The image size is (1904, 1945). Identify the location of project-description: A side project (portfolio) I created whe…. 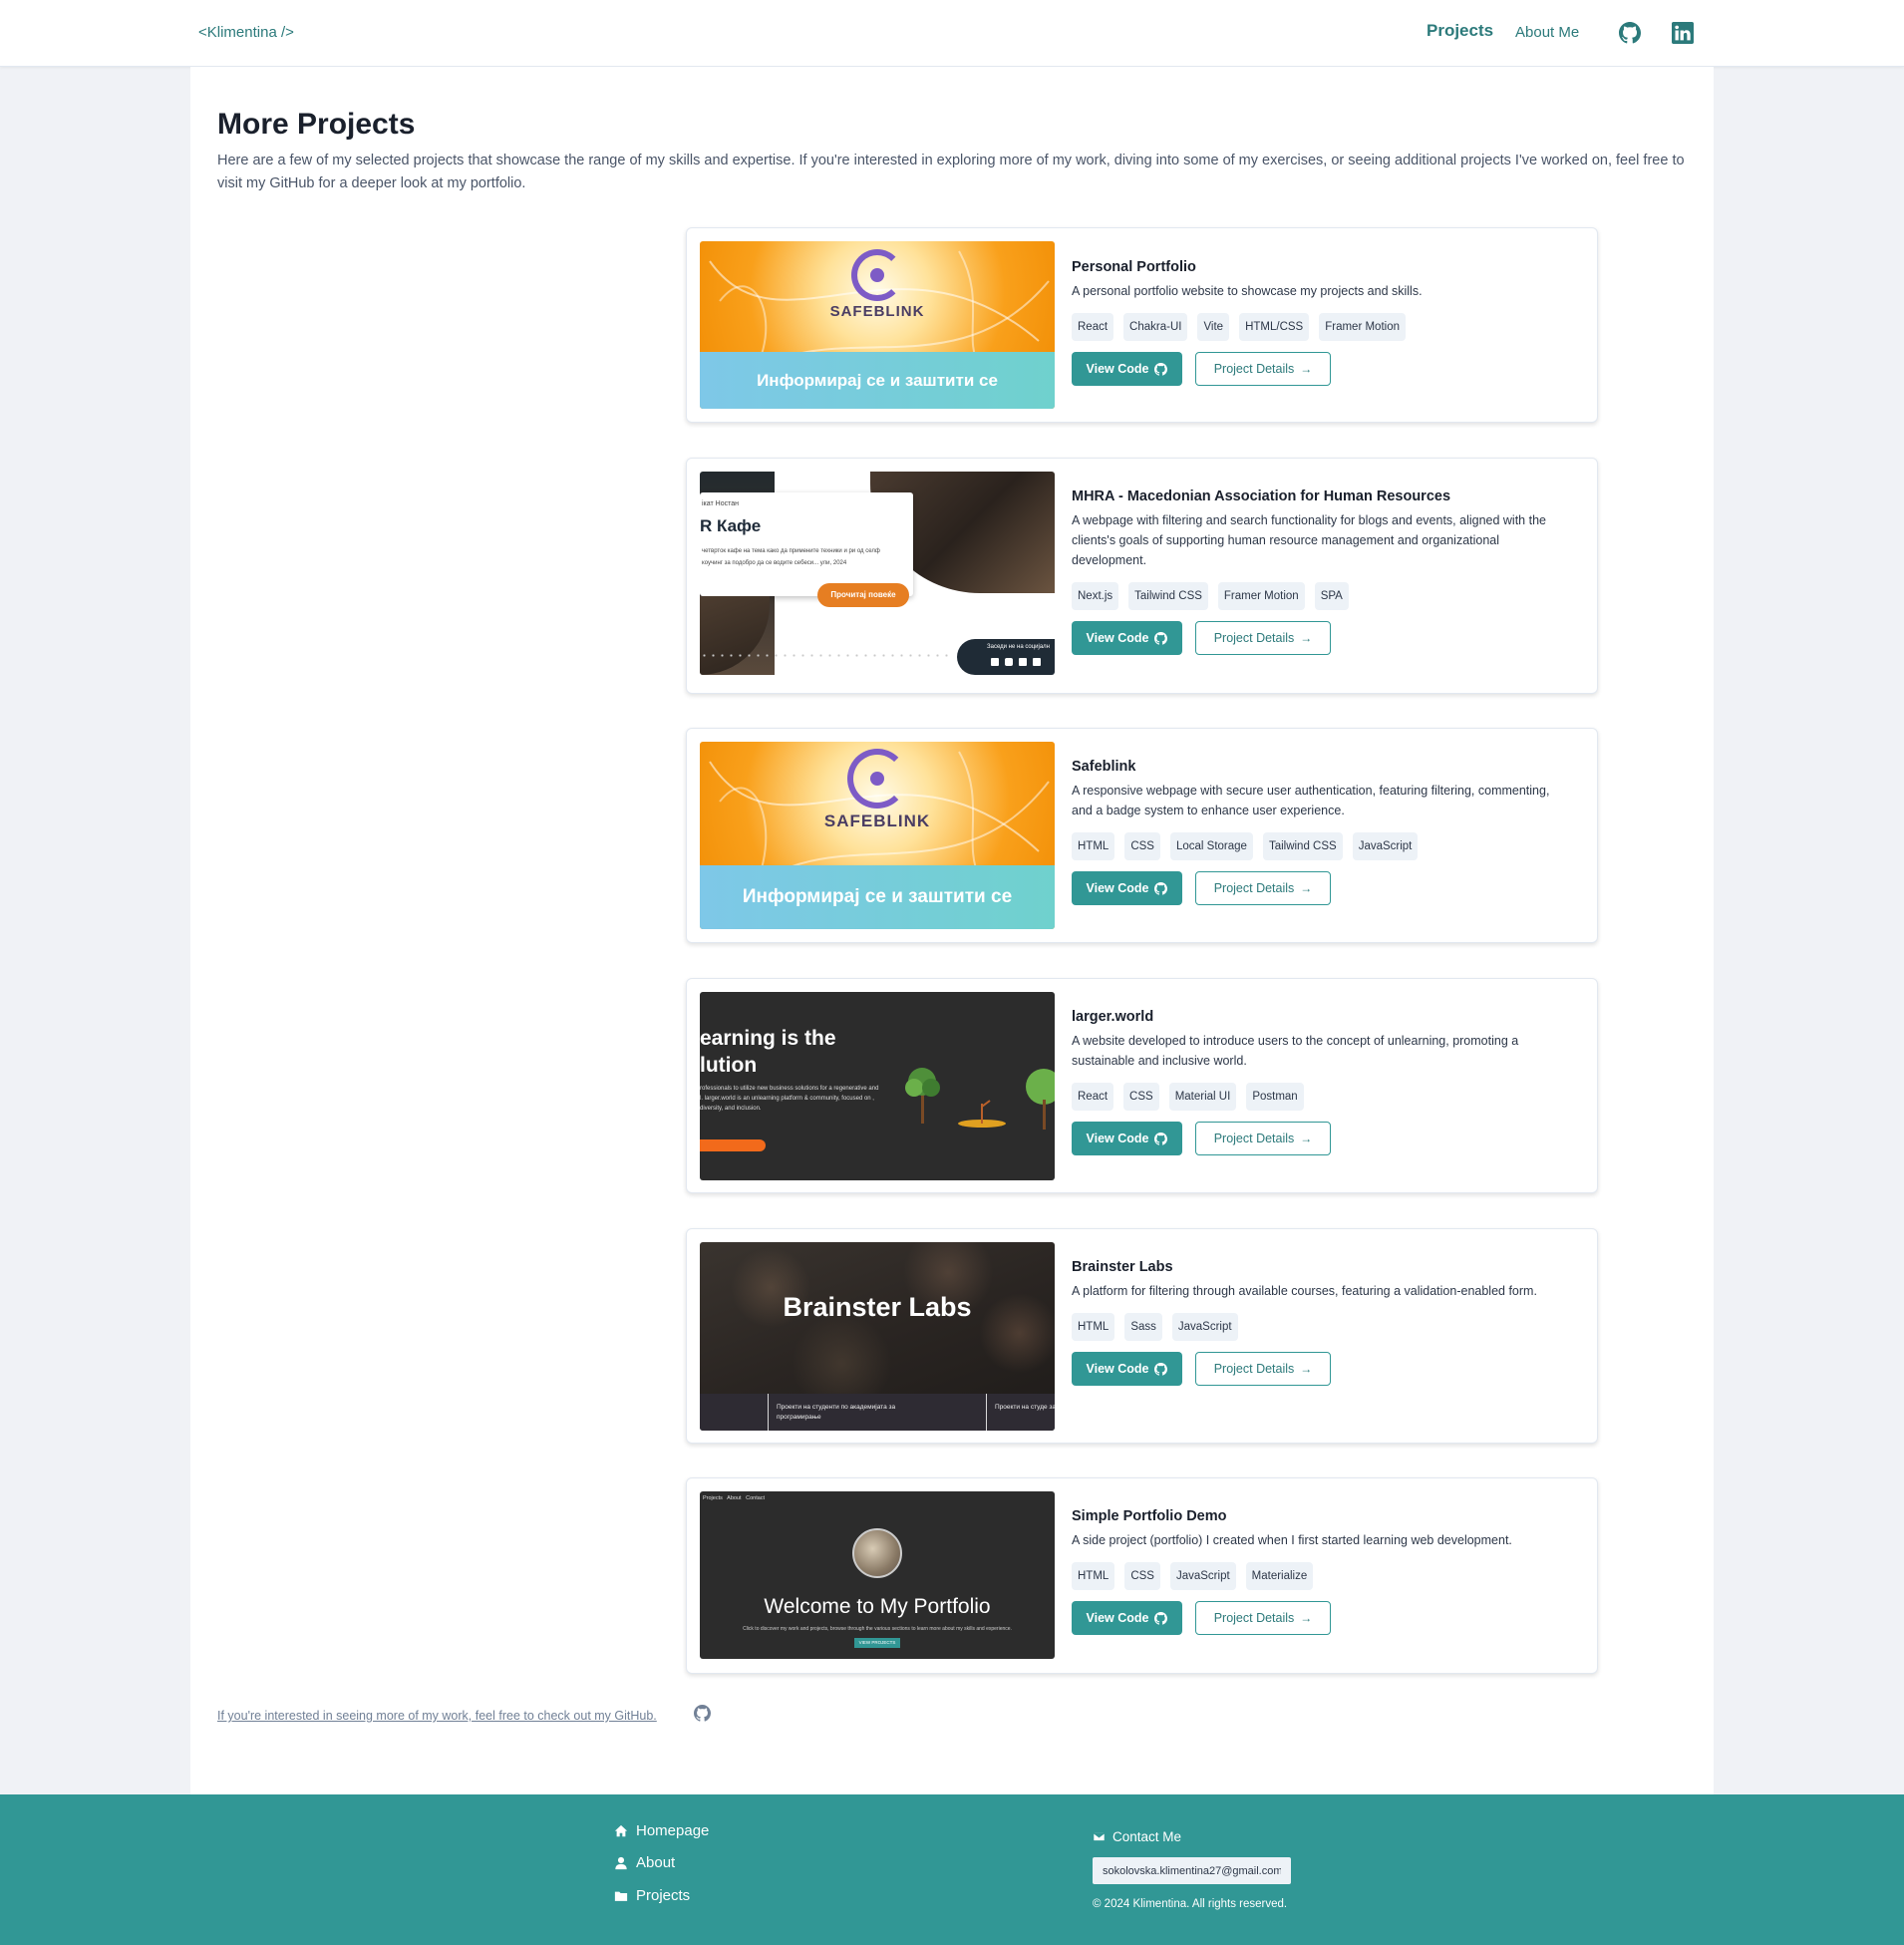
(1292, 1540).